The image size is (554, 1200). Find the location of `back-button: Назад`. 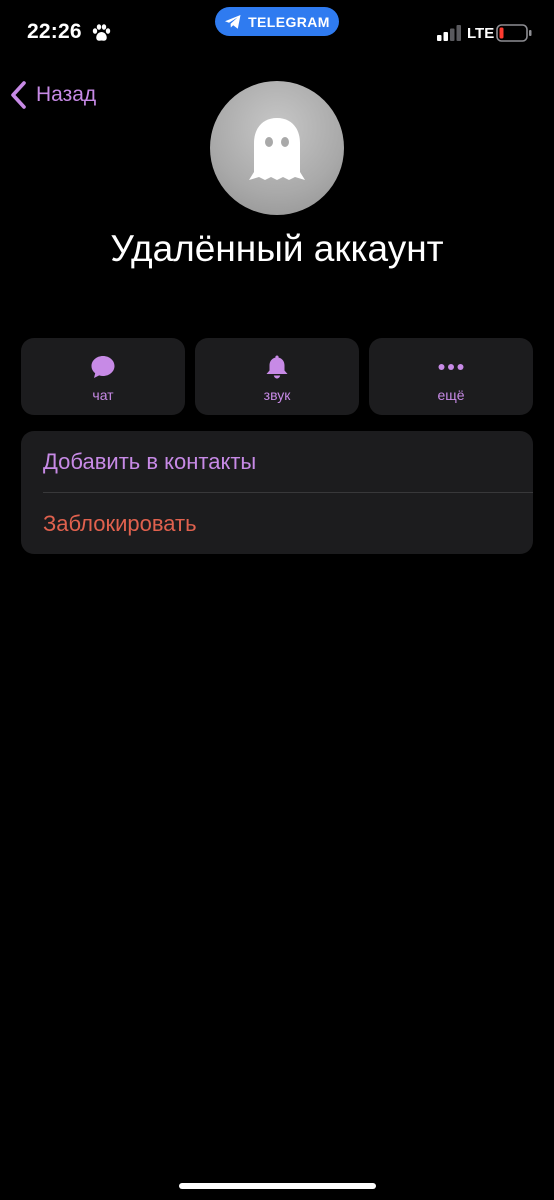

back-button: Назад is located at coordinates (52, 95).